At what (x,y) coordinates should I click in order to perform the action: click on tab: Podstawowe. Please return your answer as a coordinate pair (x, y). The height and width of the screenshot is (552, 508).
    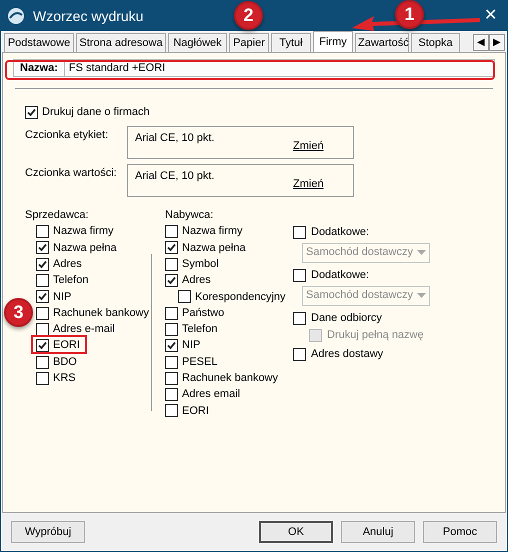
    Looking at the image, I should click on (39, 42).